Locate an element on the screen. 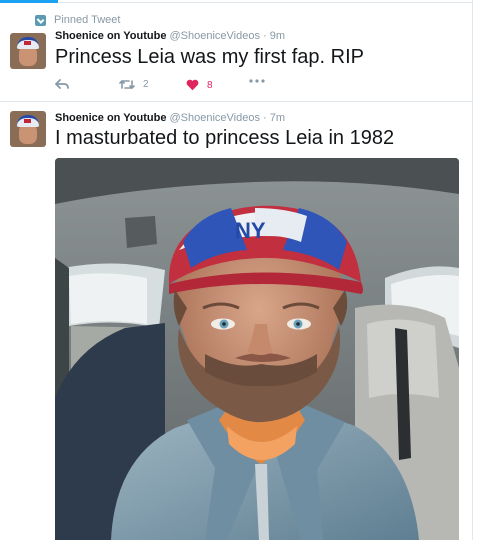 The height and width of the screenshot is (540, 481). tweet-header: Shoenice on Youtube @ShoeniceVideos · 9m is located at coordinates (170, 36).